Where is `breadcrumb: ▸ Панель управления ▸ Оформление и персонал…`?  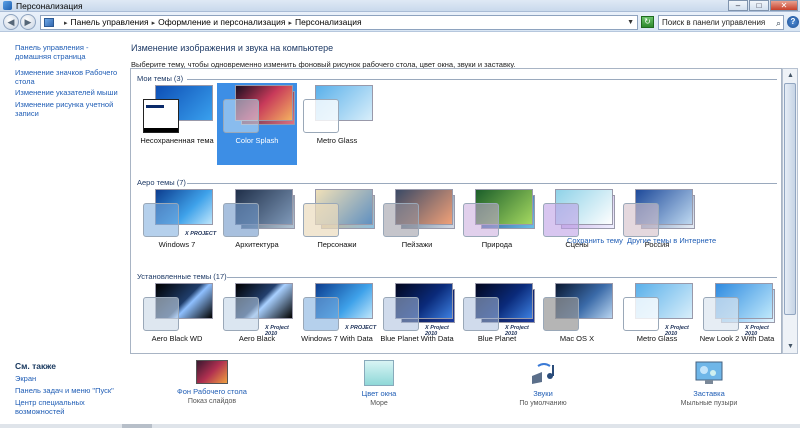 breadcrumb: ▸ Панель управления ▸ Оформление и персонал… is located at coordinates (211, 23).